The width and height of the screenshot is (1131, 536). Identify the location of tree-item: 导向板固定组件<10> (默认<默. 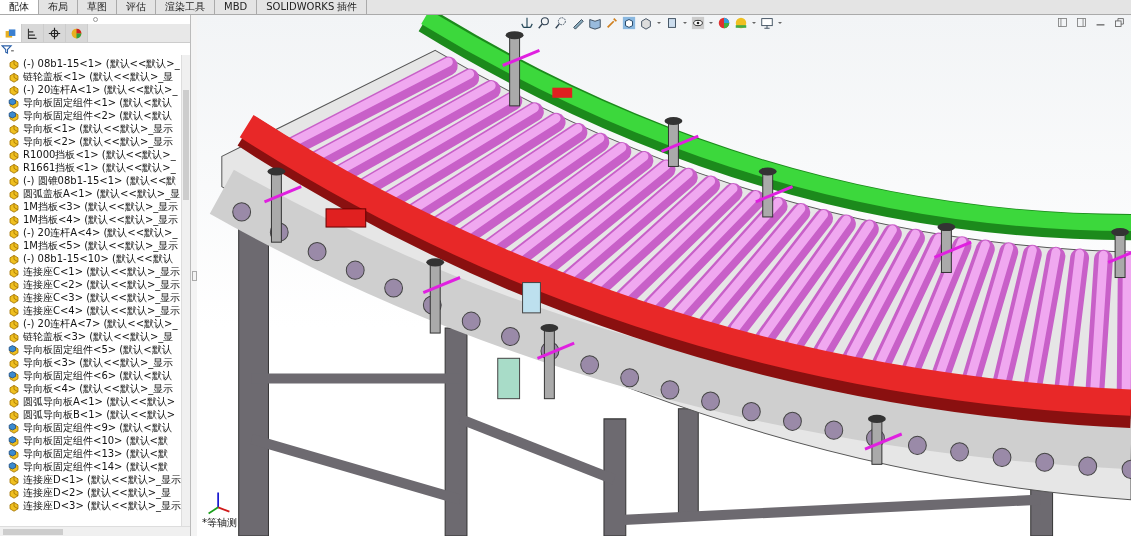
(91, 440).